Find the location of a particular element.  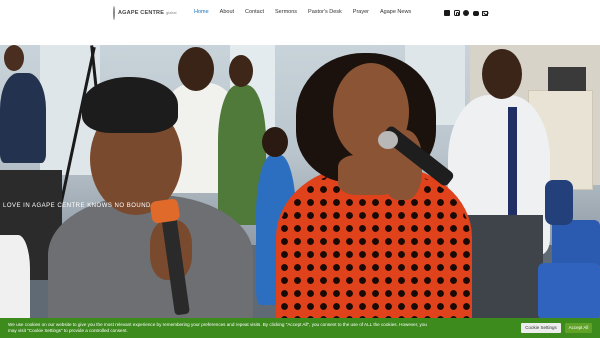

accept-all-button: Accept All is located at coordinates (578, 327).